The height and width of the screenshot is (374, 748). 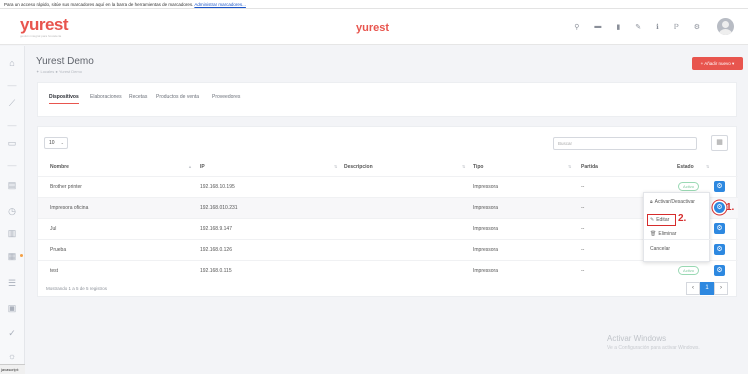 What do you see at coordinates (202, 167) in the screenshot?
I see `column-header-ip: IP` at bounding box center [202, 167].